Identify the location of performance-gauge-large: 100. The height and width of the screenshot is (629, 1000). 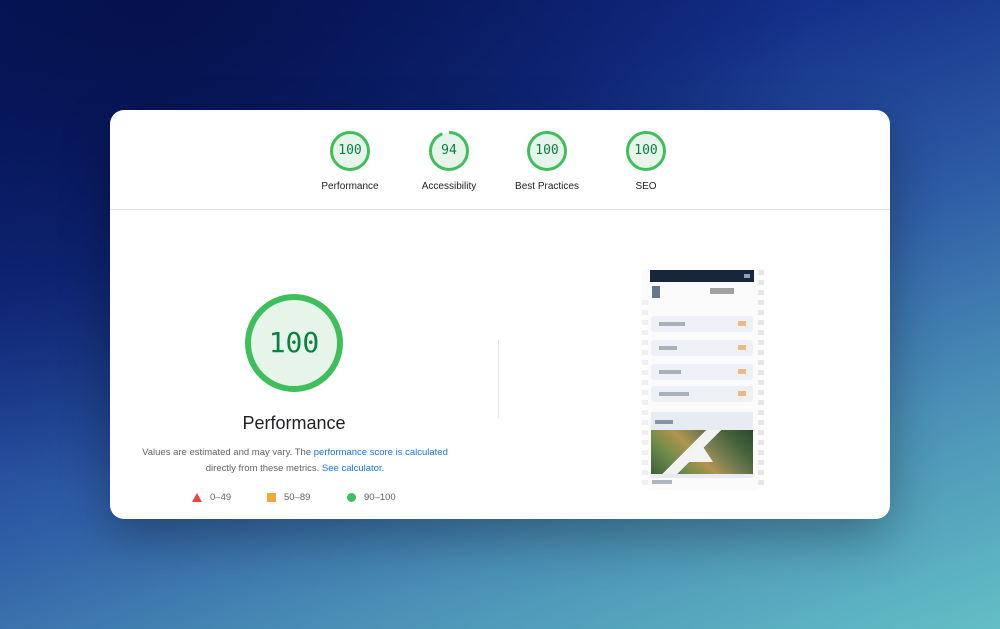
(294, 343).